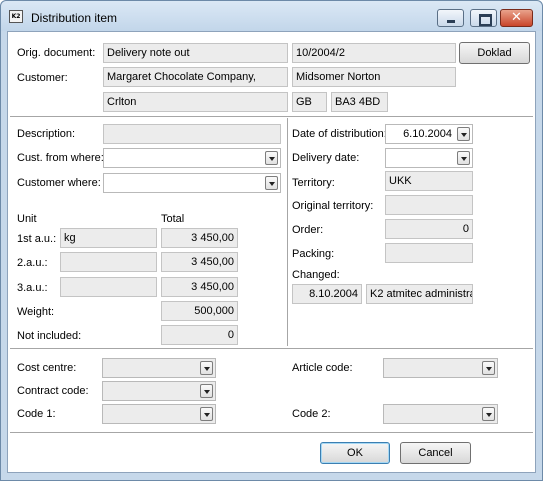 The width and height of the screenshot is (543, 481). Describe the element at coordinates (37, 239) in the screenshot. I see `unit-row-label: 1st a.u.:` at that location.